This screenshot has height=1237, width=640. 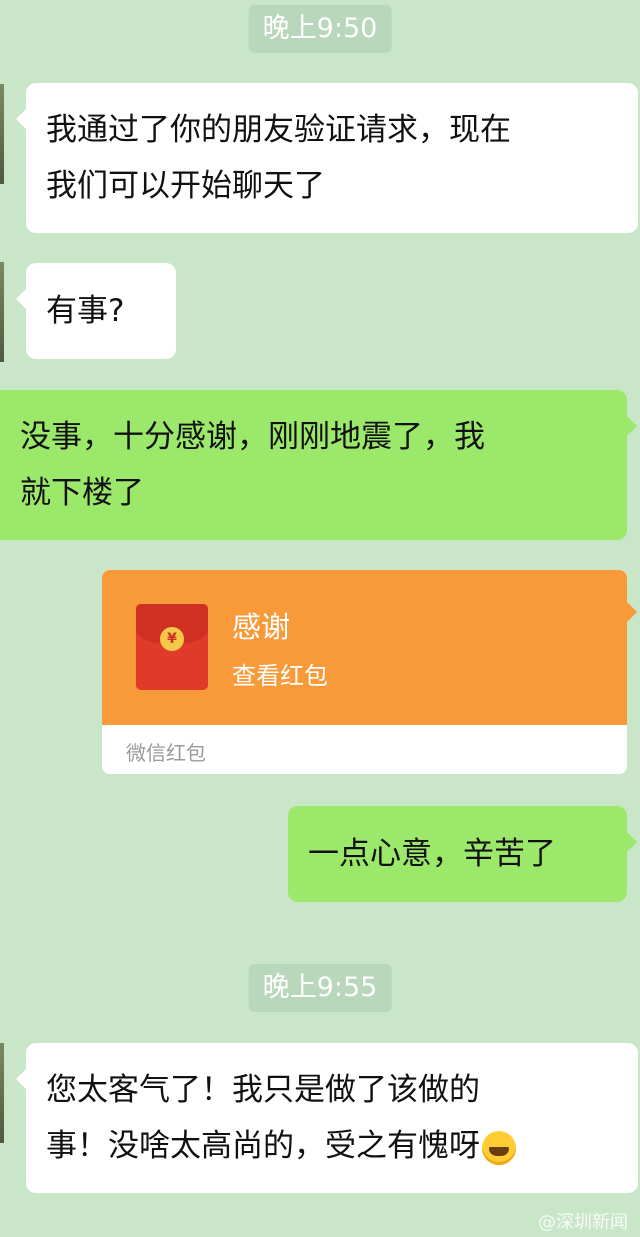 What do you see at coordinates (278, 130) in the screenshot?
I see `message-line: 我通过了你的朋友验证请求，现在` at bounding box center [278, 130].